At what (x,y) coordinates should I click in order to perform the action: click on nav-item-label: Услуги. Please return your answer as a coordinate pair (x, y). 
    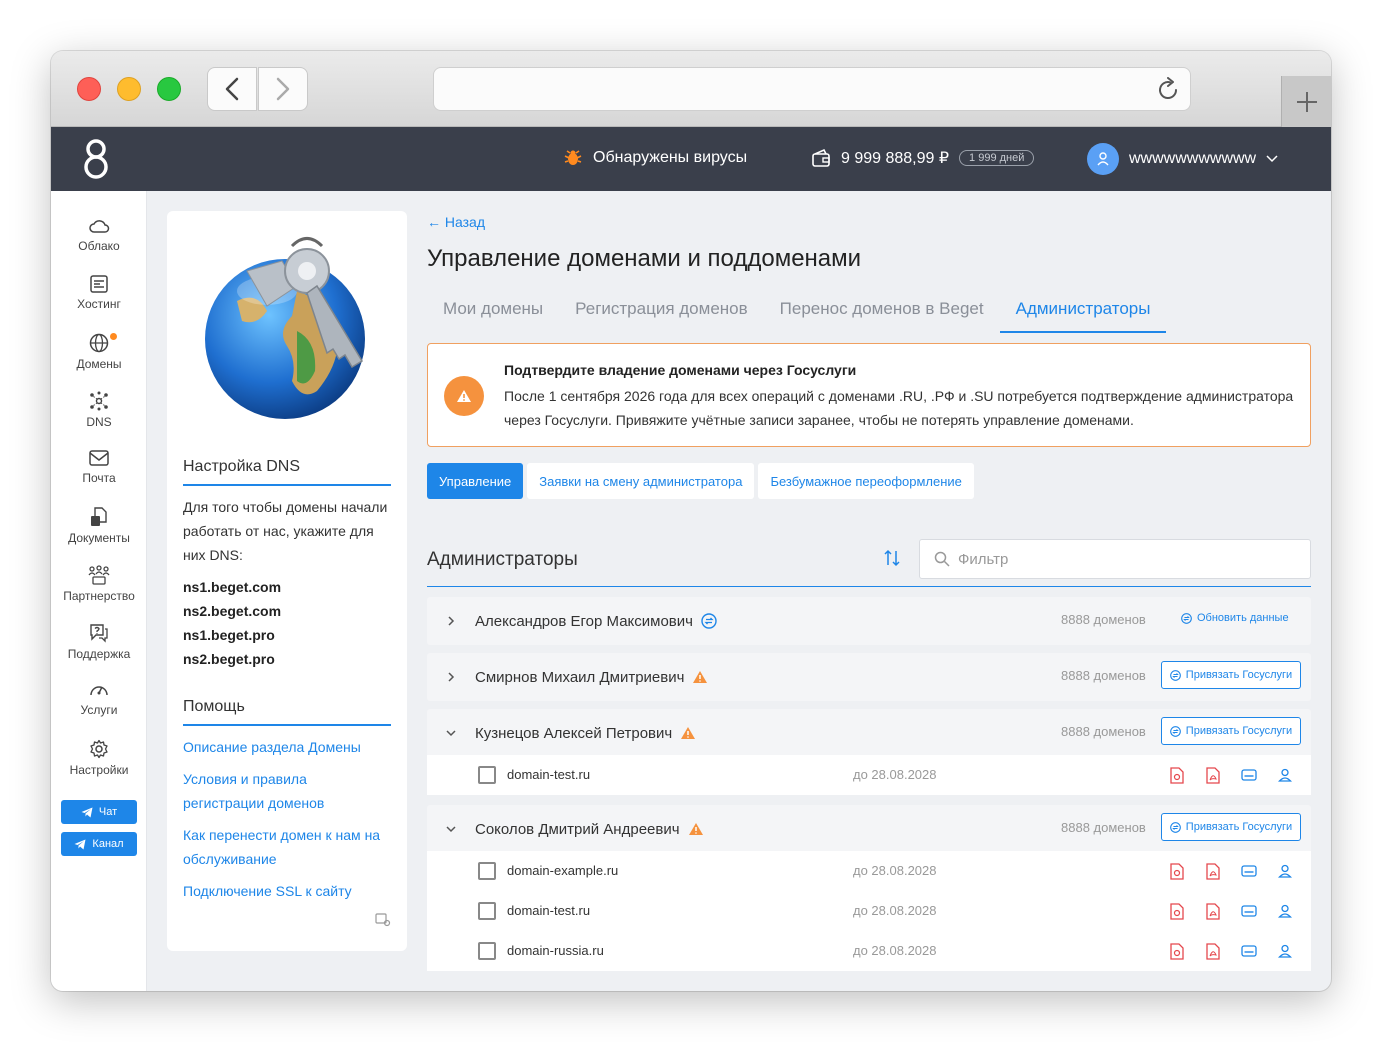
    Looking at the image, I should click on (99, 710).